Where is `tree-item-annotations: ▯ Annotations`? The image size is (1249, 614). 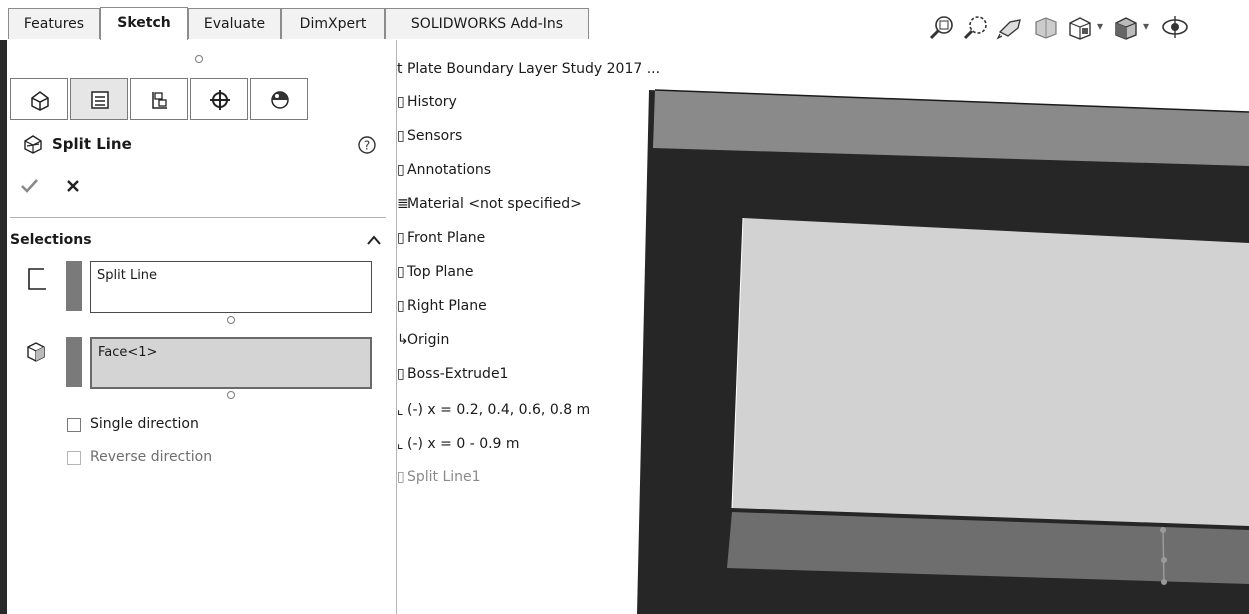 tree-item-annotations: ▯ Annotations is located at coordinates (444, 170).